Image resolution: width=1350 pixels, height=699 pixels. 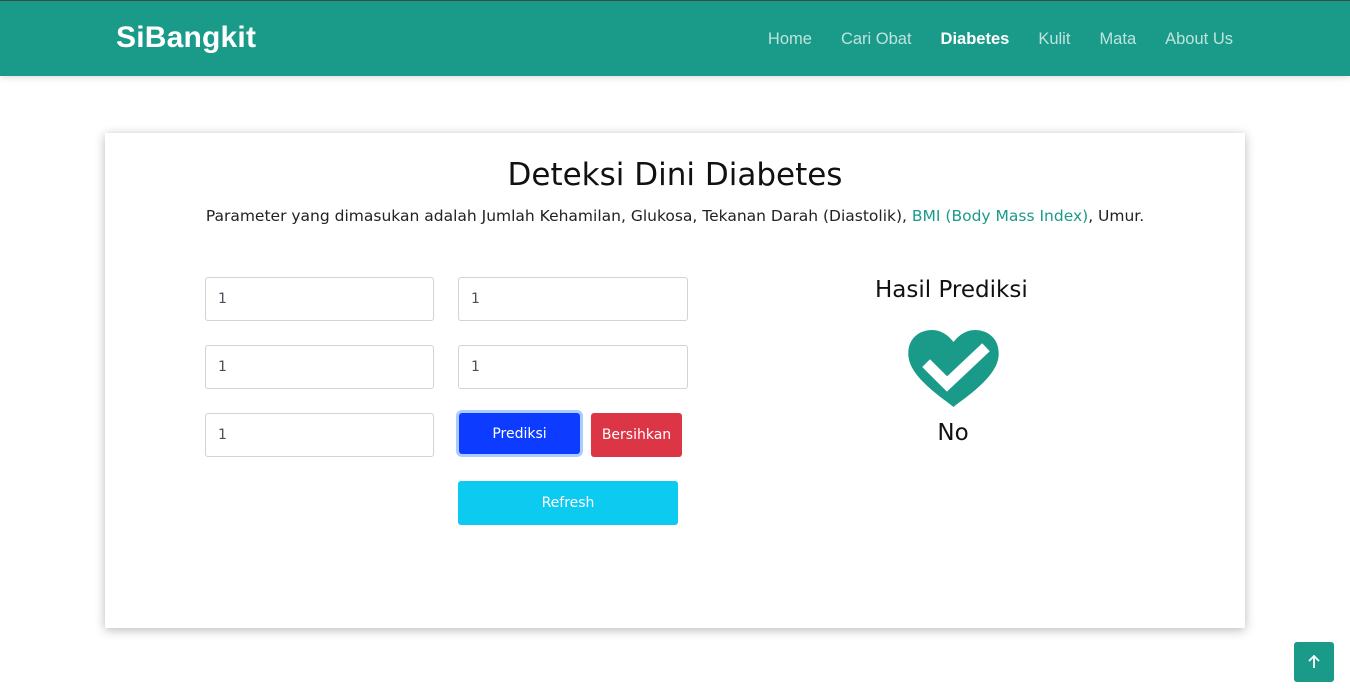 I want to click on input-field-5: 1, so click(x=319, y=435).